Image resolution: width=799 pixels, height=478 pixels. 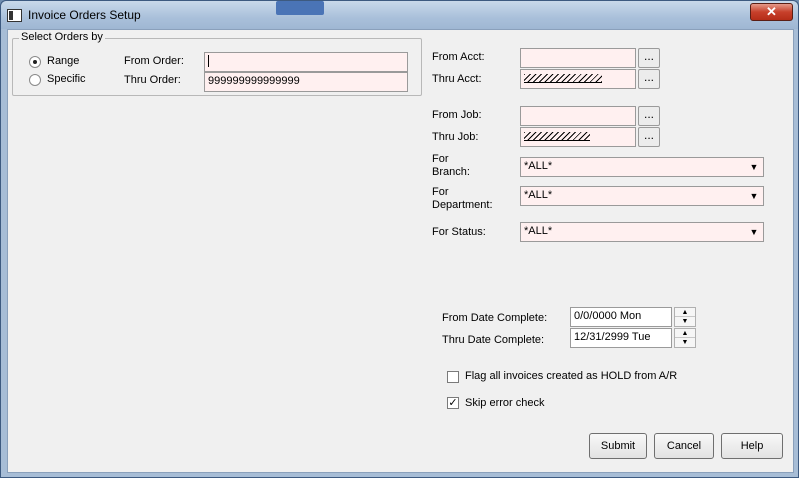 I want to click on thru-date-label: Thru Date Complete:, so click(x=493, y=340).